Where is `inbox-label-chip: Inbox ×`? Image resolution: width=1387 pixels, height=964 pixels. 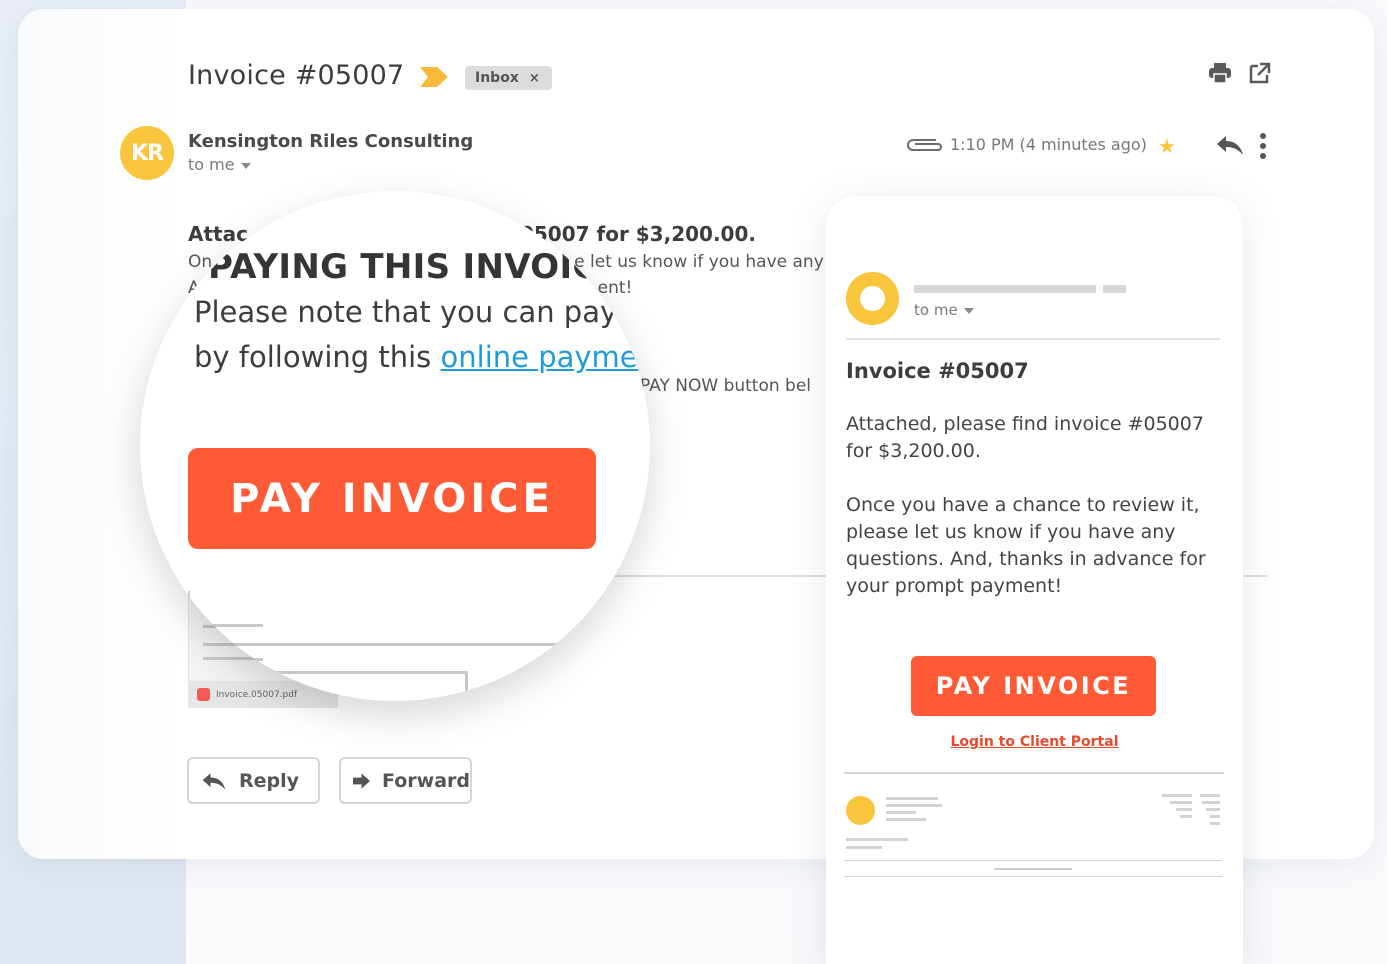 inbox-label-chip: Inbox × is located at coordinates (508, 78).